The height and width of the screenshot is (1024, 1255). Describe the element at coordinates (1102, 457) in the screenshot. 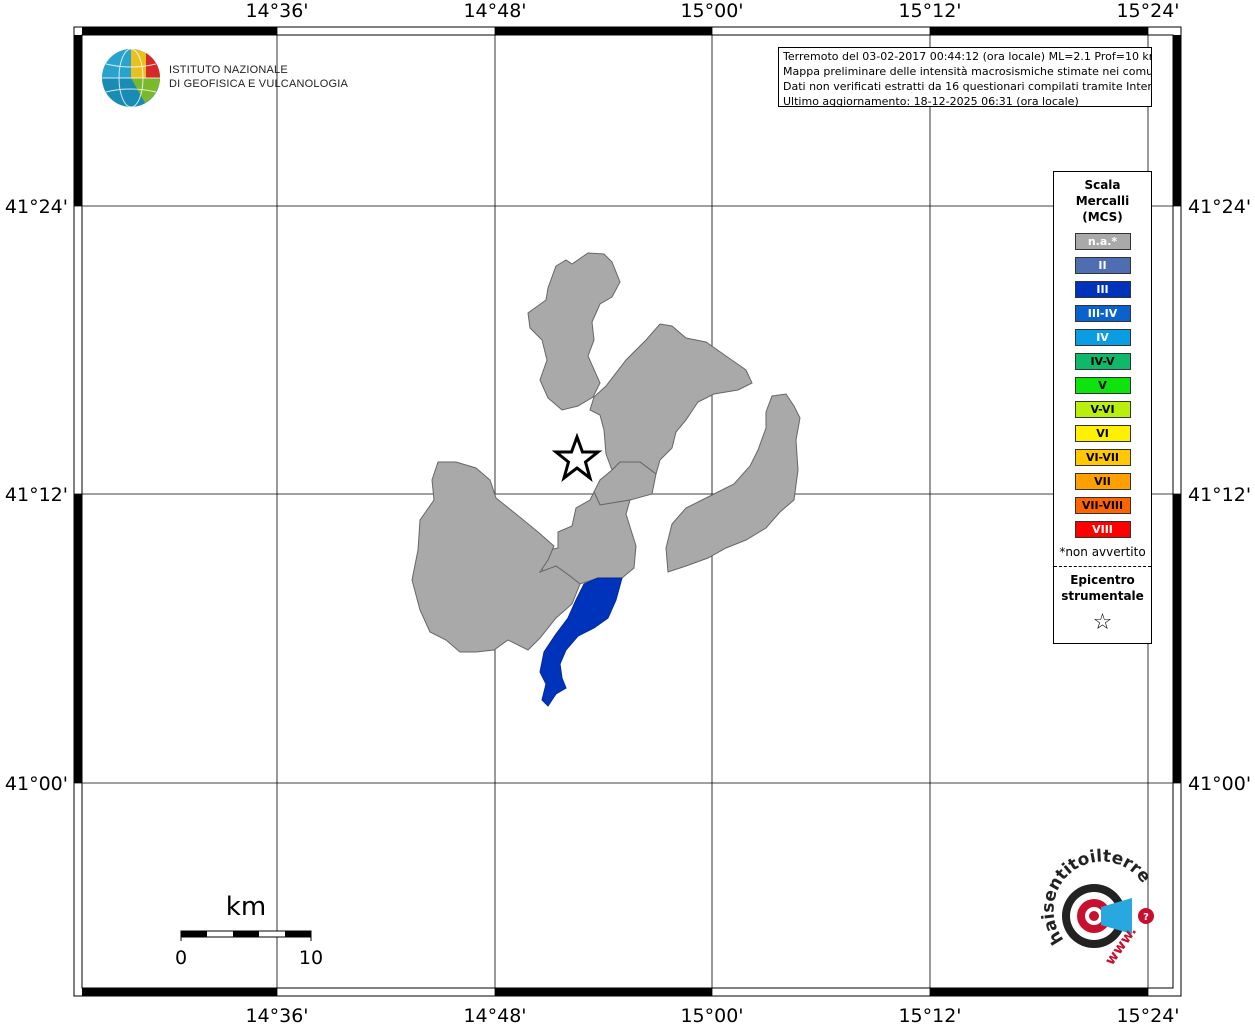

I see `legend-item-swatch: VI-VII` at that location.